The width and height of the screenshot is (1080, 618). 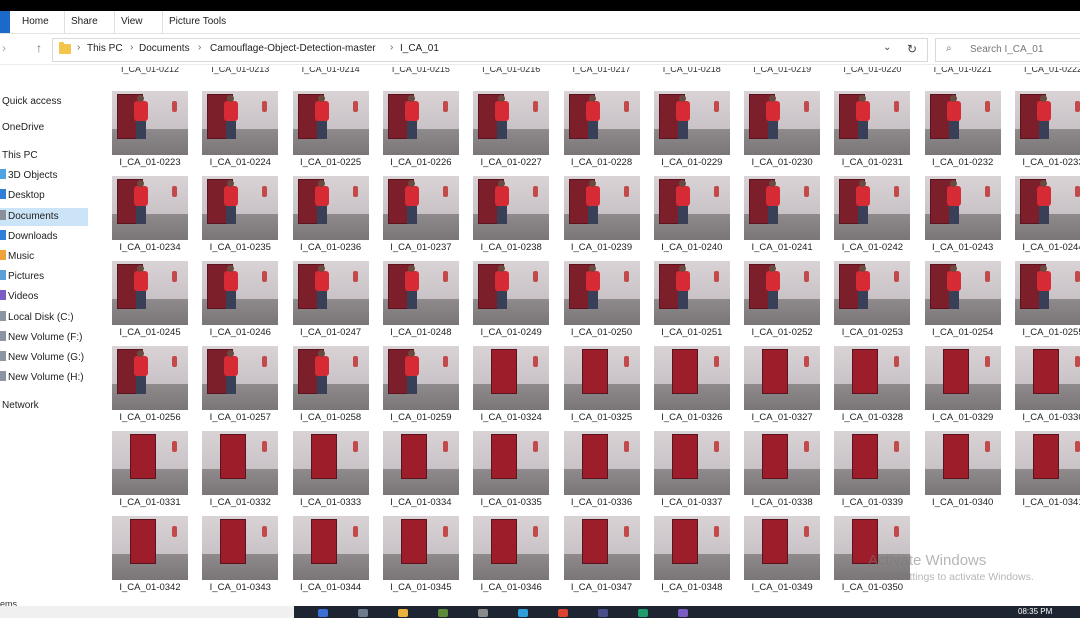 What do you see at coordinates (44, 338) in the screenshot?
I see `sidebar-item-new-volume-f: New Volume (F:)` at bounding box center [44, 338].